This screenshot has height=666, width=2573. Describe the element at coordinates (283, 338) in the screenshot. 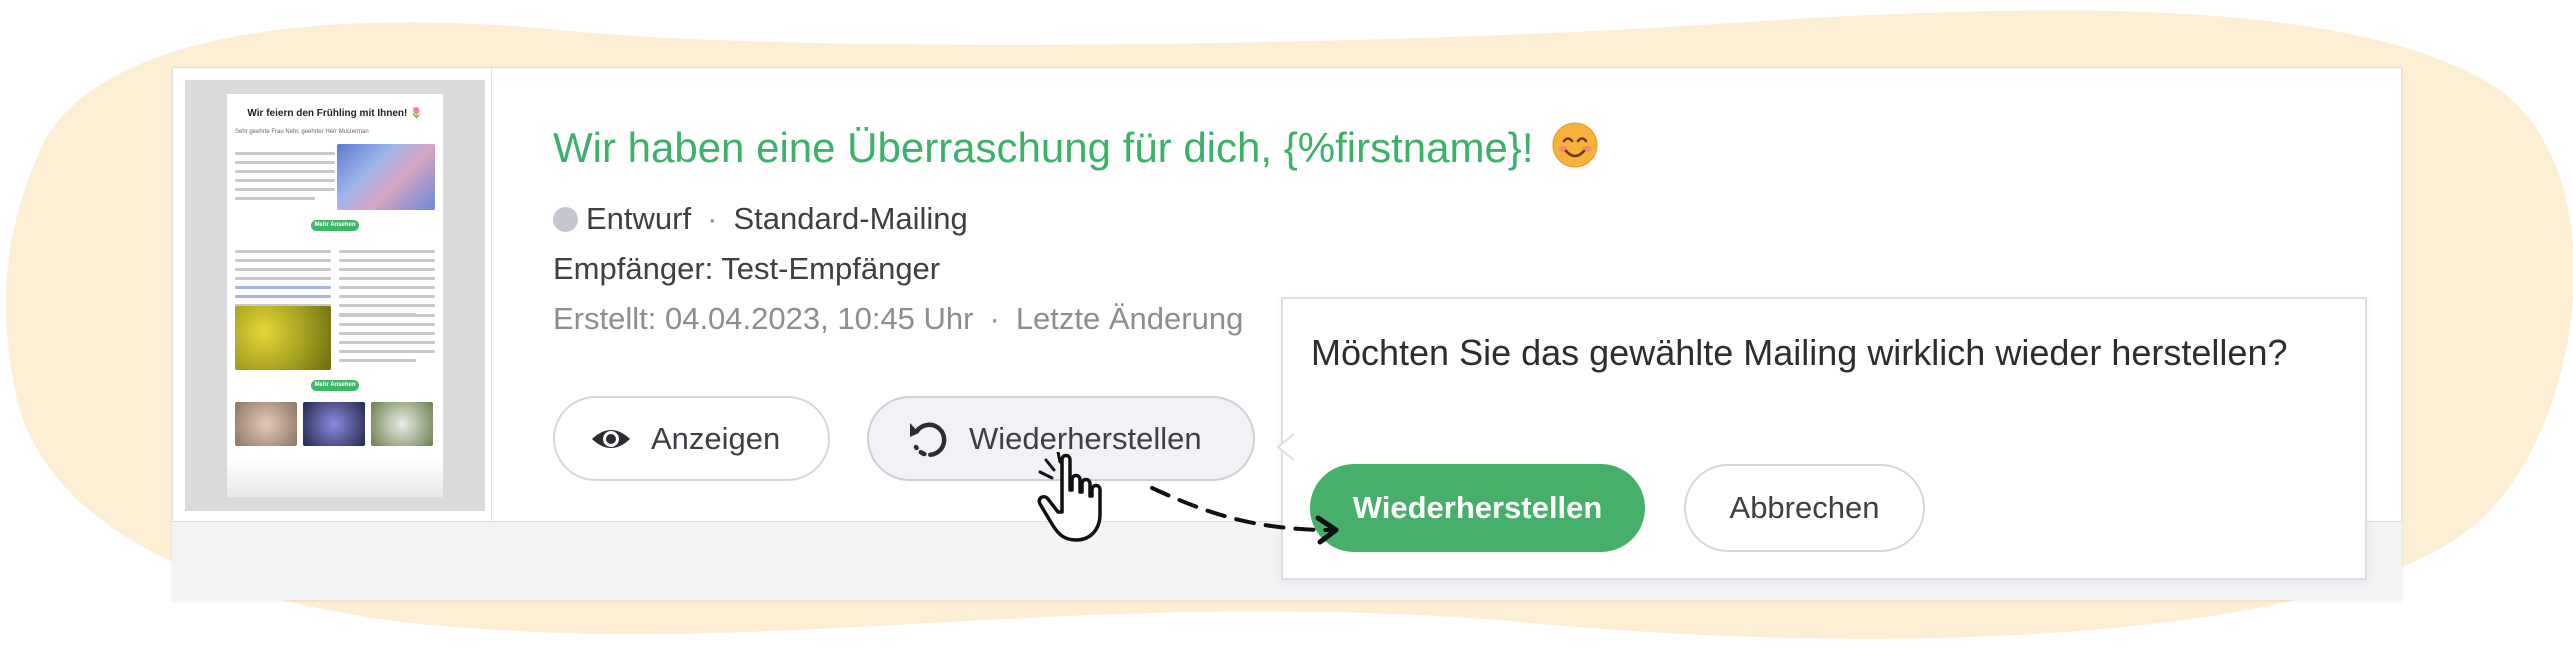

I see `thumbnail-image-yellow-flowers` at that location.